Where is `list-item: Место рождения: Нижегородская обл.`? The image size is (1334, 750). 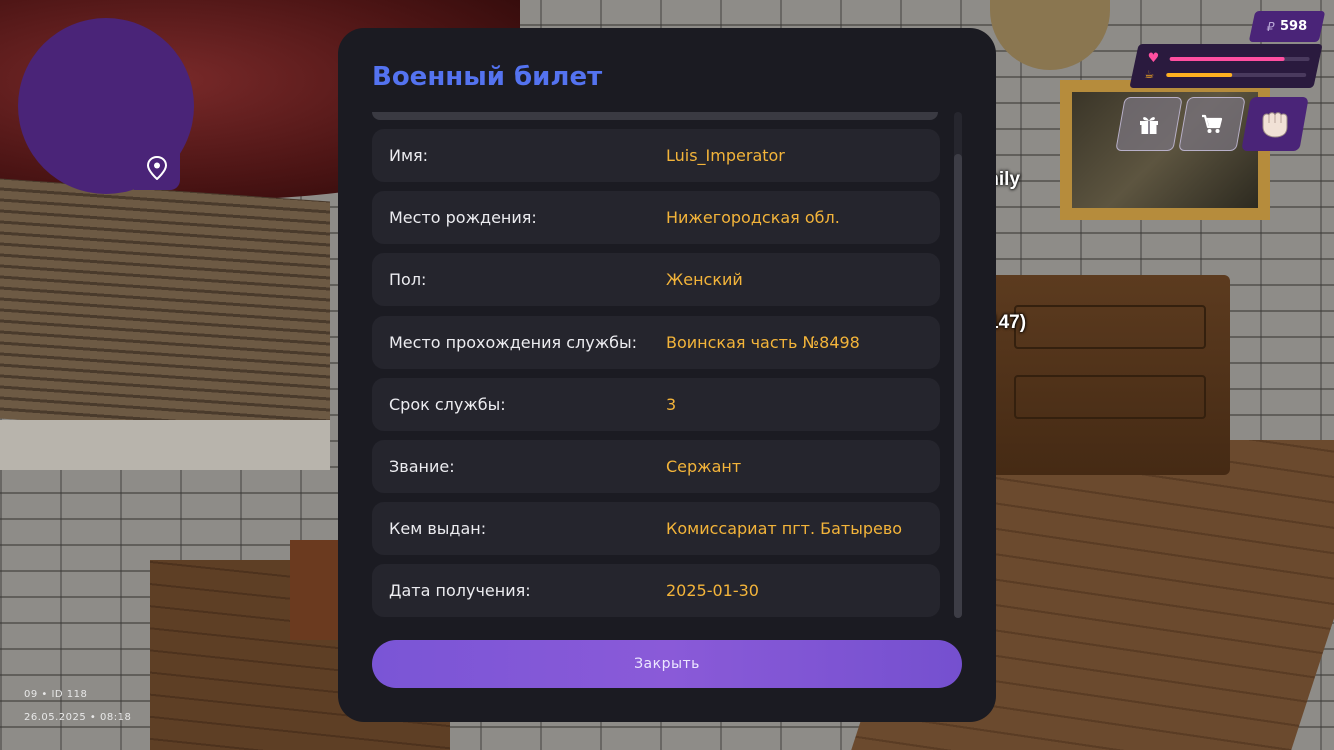
list-item: Место рождения: Нижегородская обл. is located at coordinates (656, 217).